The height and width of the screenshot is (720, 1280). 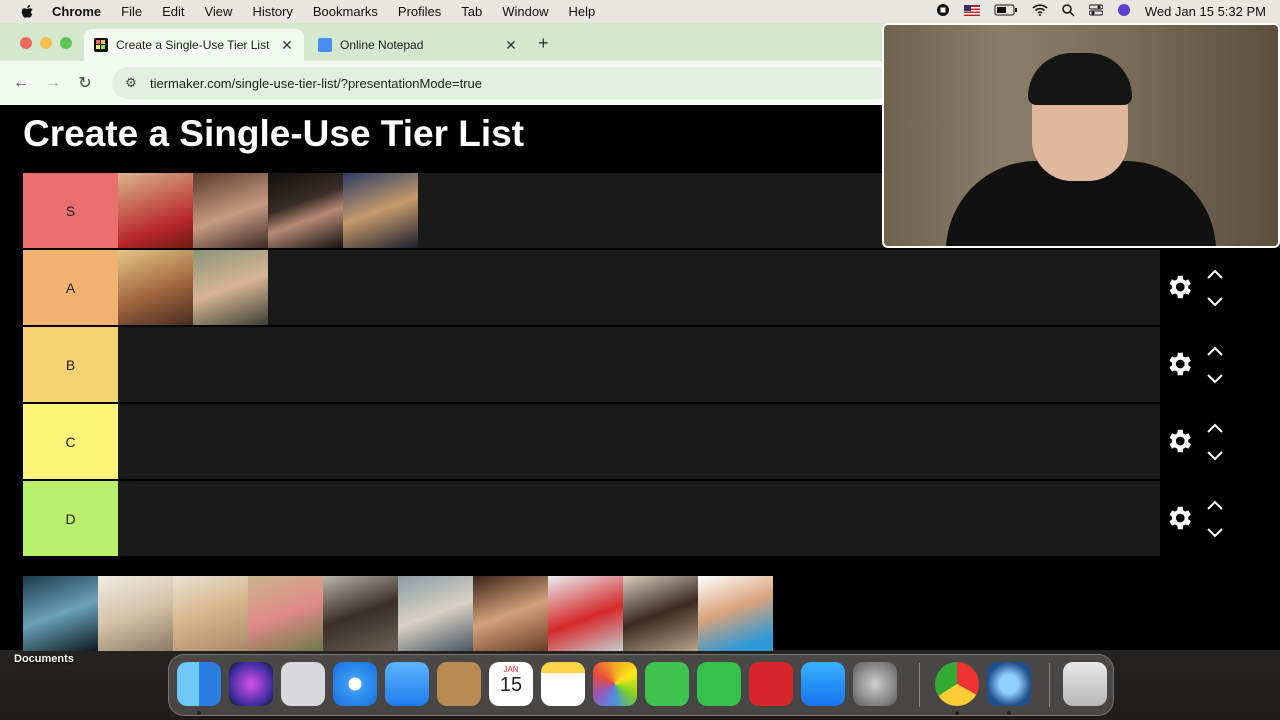 I want to click on close-window-button, so click(x=26, y=43).